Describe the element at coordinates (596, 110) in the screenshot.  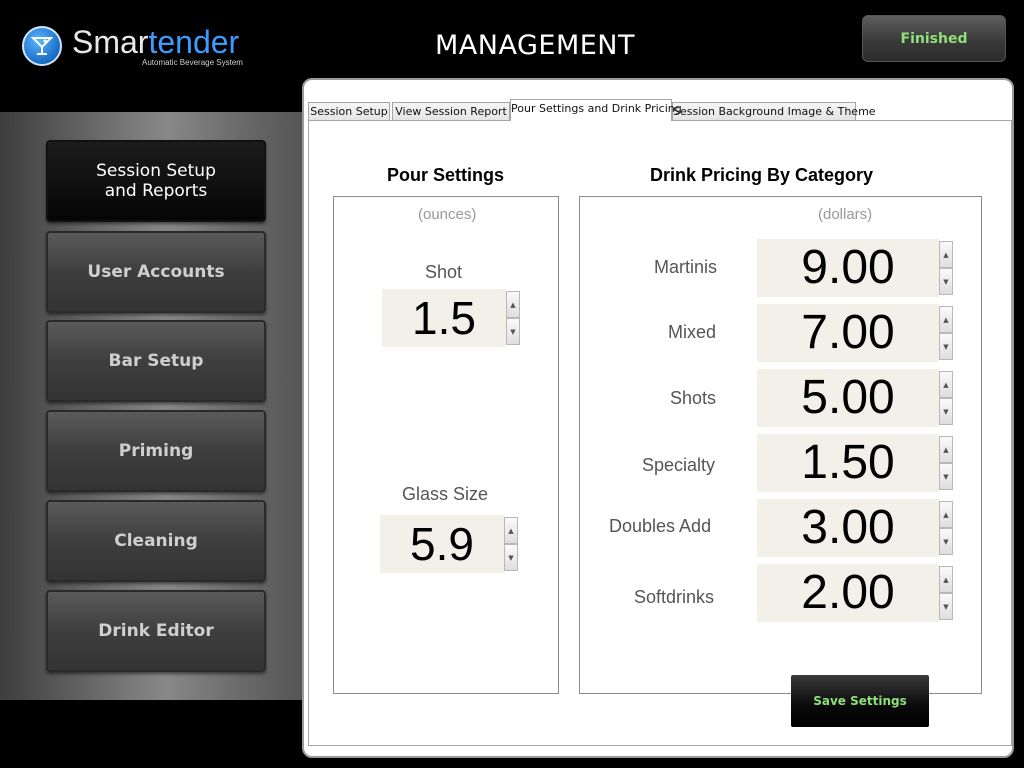
I see `tab-pour-settings-drink-pricing: Pour Settings and Drink Pricing` at that location.